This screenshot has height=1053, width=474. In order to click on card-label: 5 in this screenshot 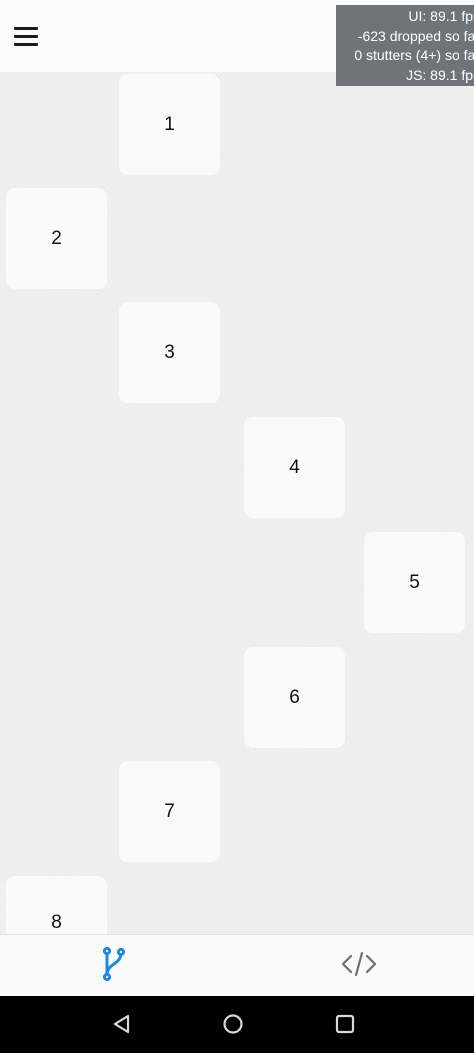, I will do `click(414, 582)`.